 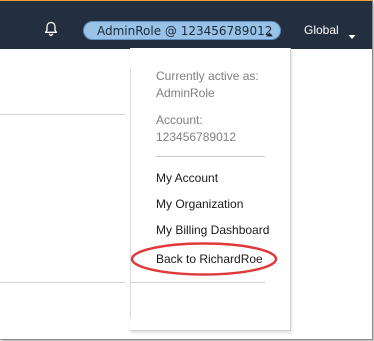 I want to click on caret-up-icon, so click(x=269, y=31).